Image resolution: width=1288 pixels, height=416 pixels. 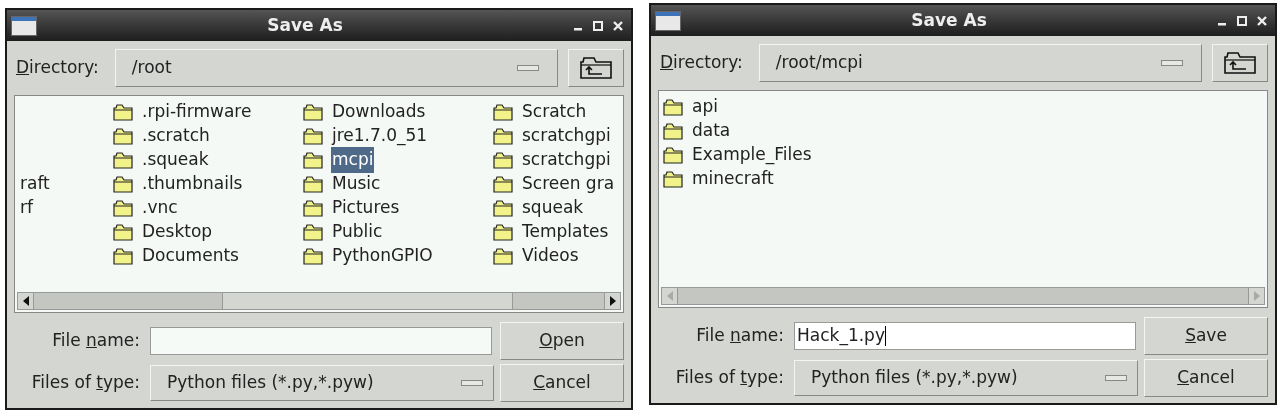 What do you see at coordinates (562, 341) in the screenshot?
I see `primary-button: Open` at bounding box center [562, 341].